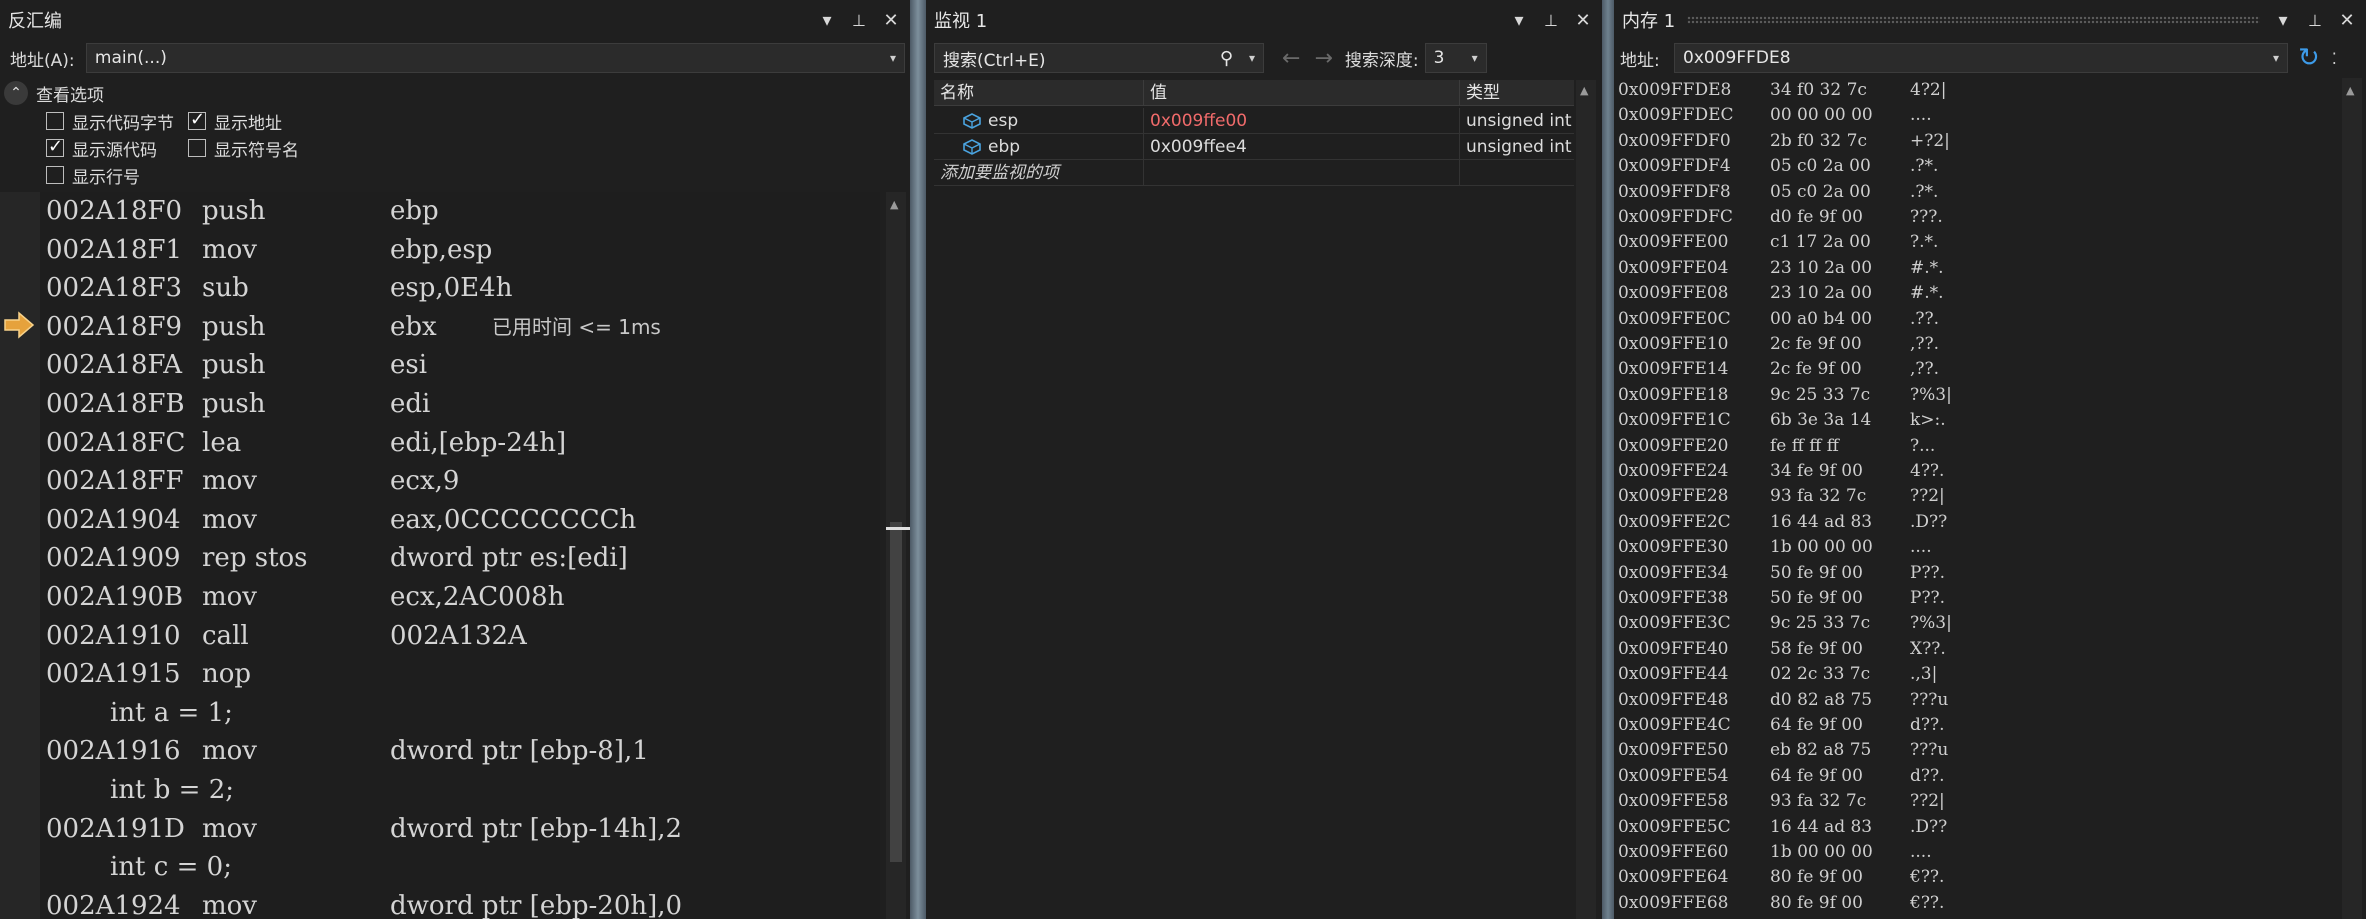 Image resolution: width=2366 pixels, height=919 pixels. What do you see at coordinates (1821, 547) in the screenshot?
I see `memory-bytes: 1b 00 00 00` at bounding box center [1821, 547].